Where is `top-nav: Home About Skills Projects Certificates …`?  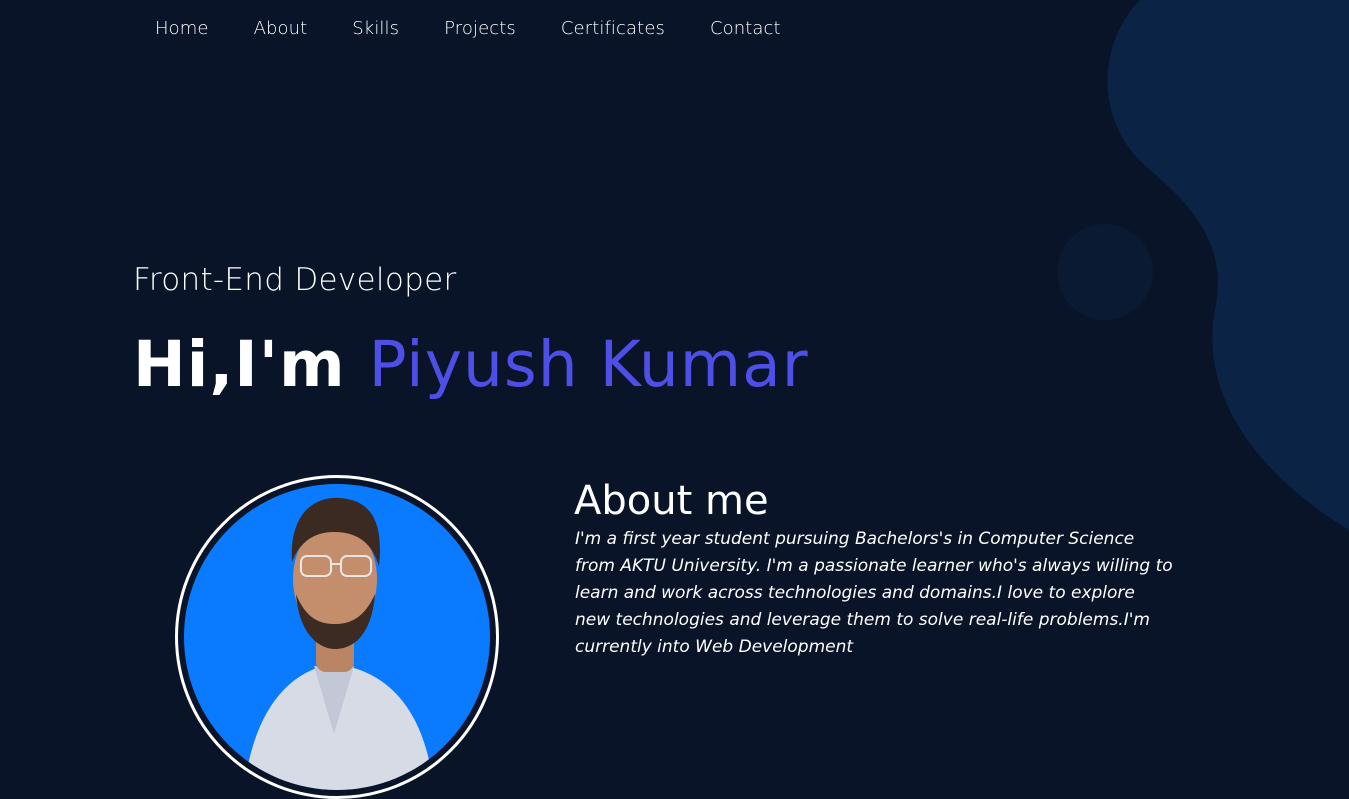
top-nav: Home About Skills Projects Certificates … is located at coordinates (674, 30).